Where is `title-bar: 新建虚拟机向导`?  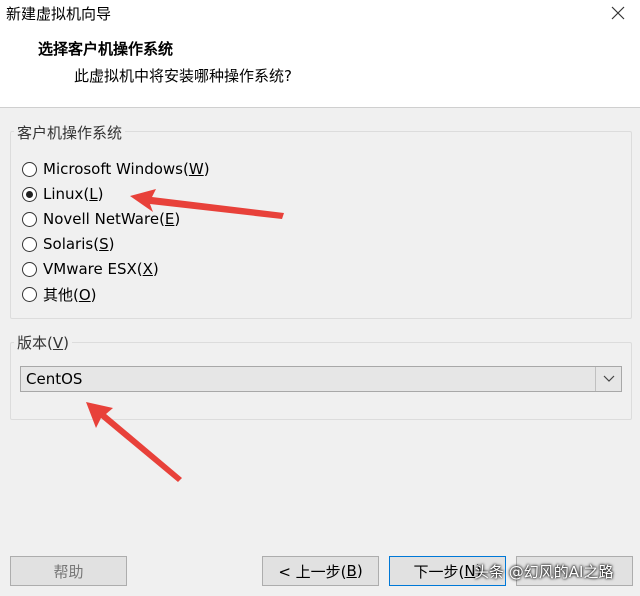
title-bar: 新建虚拟机向导 is located at coordinates (320, 13).